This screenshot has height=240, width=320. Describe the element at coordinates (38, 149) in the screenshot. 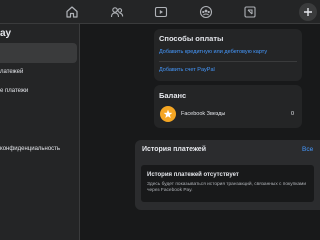

I see `sidebar-item-privacy: конфиденциальность` at that location.